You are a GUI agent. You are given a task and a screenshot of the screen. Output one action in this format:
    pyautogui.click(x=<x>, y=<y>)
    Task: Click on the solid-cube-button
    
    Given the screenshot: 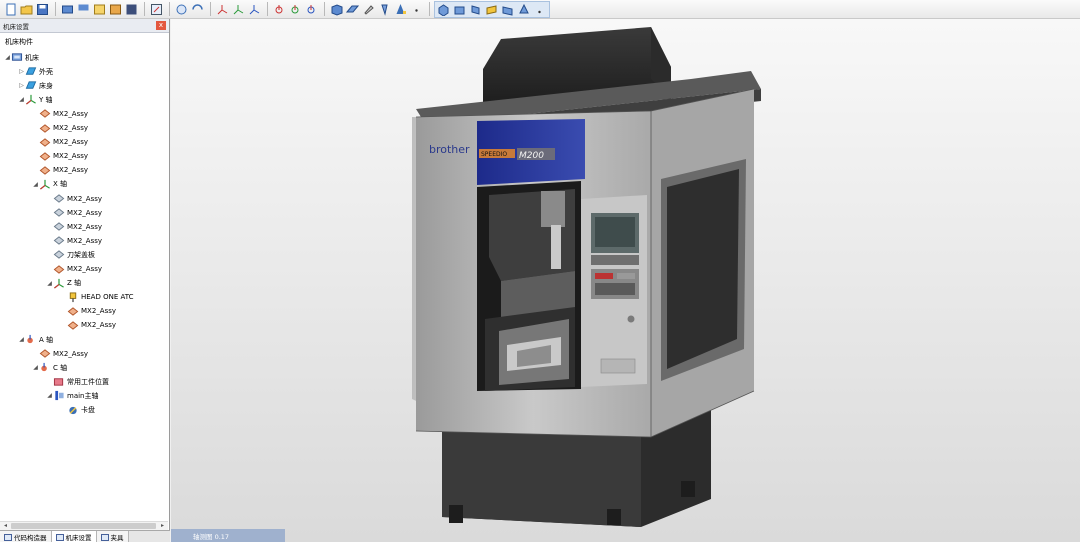 What is the action you would take?
    pyautogui.click(x=336, y=9)
    